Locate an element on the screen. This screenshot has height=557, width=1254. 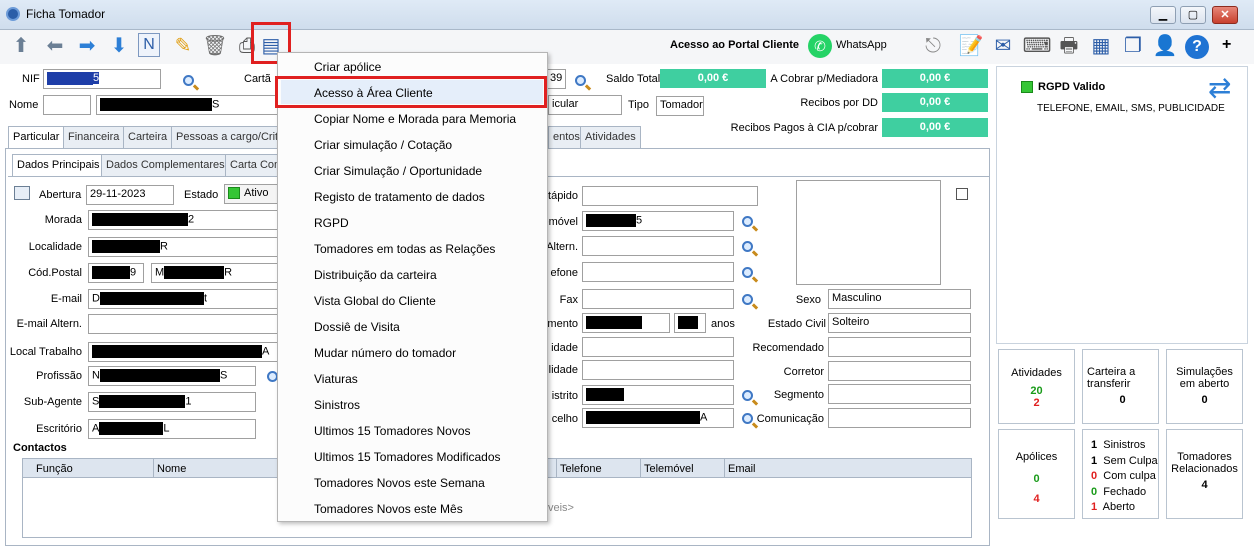
segmento-field is located at coordinates (899, 394).